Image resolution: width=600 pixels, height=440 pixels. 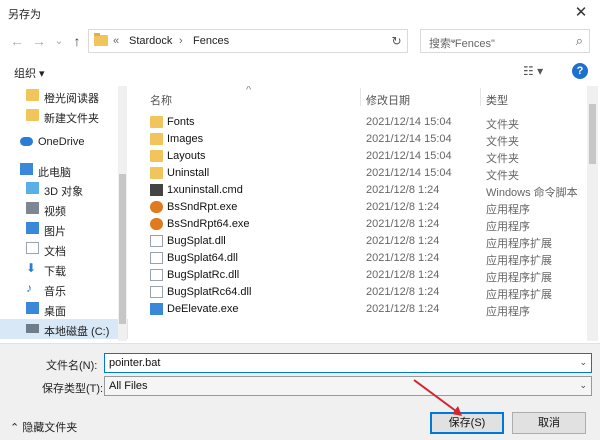 What do you see at coordinates (29, 73) in the screenshot?
I see `organize-button: 组织 ▾` at bounding box center [29, 73].